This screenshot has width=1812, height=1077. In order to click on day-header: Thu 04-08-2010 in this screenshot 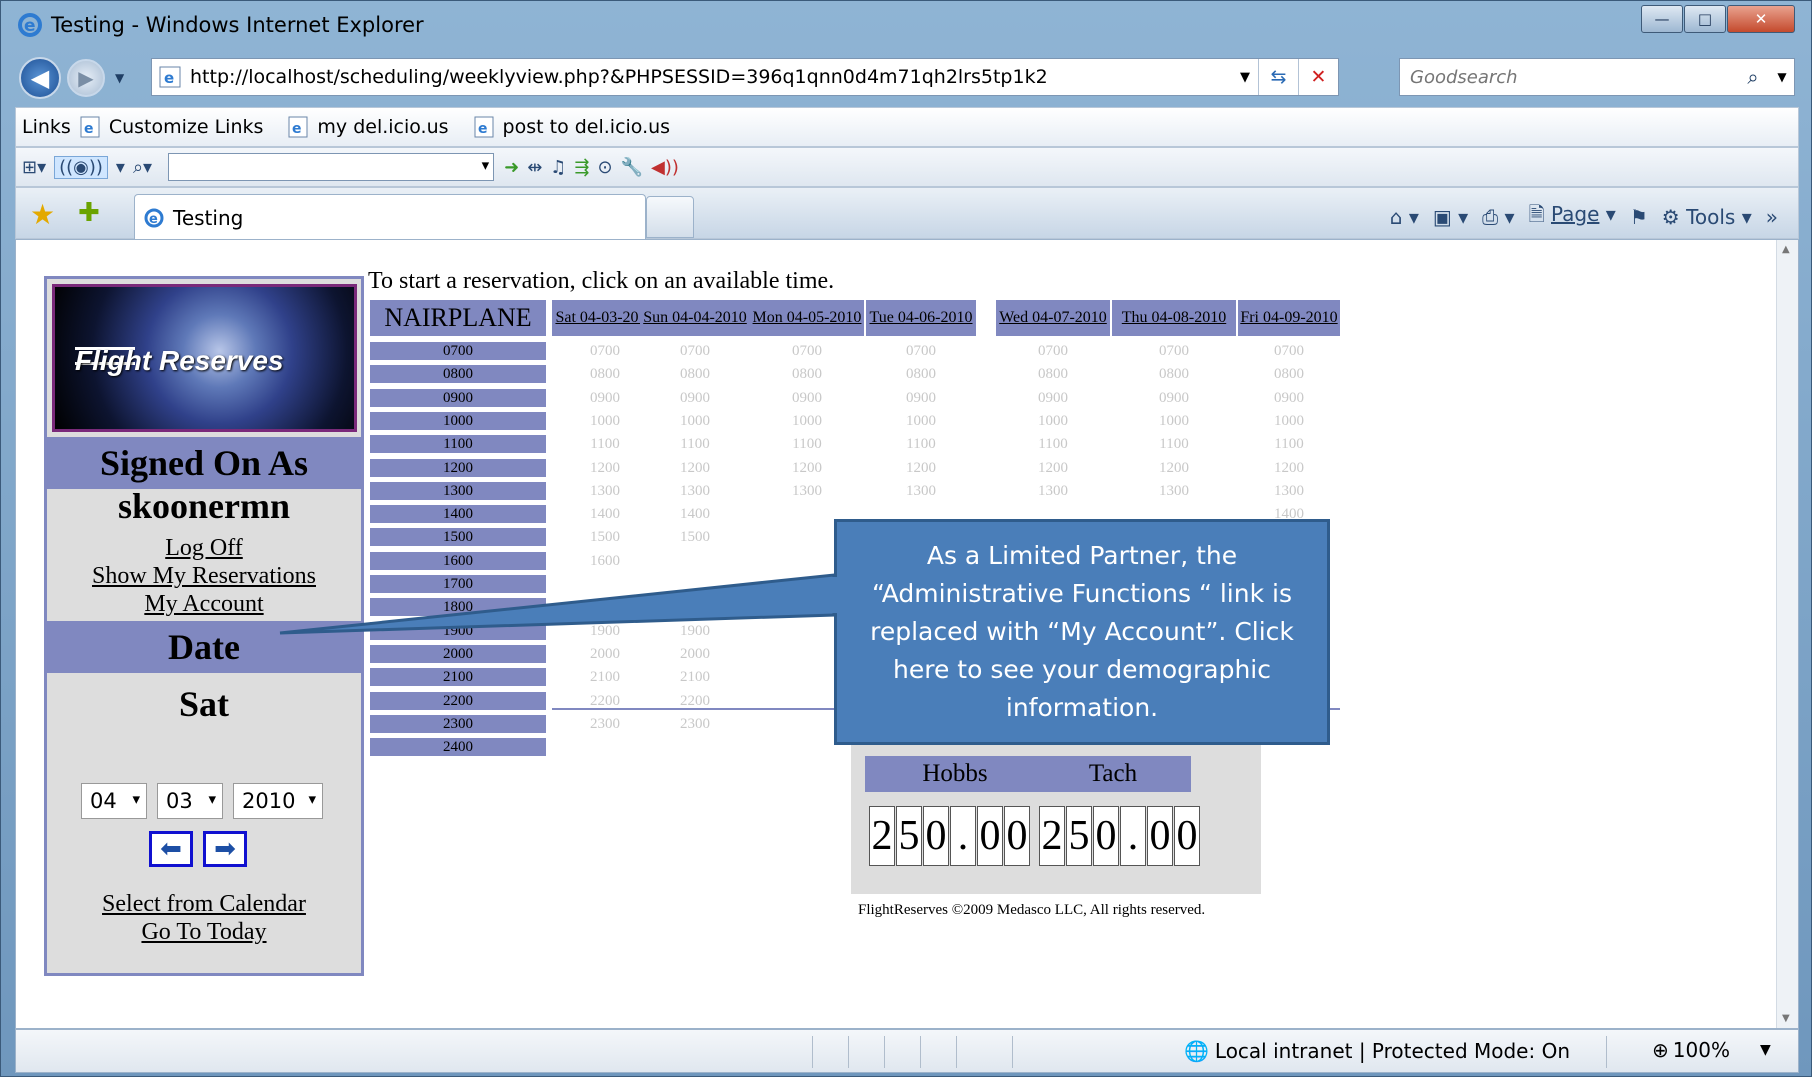, I will do `click(1174, 318)`.